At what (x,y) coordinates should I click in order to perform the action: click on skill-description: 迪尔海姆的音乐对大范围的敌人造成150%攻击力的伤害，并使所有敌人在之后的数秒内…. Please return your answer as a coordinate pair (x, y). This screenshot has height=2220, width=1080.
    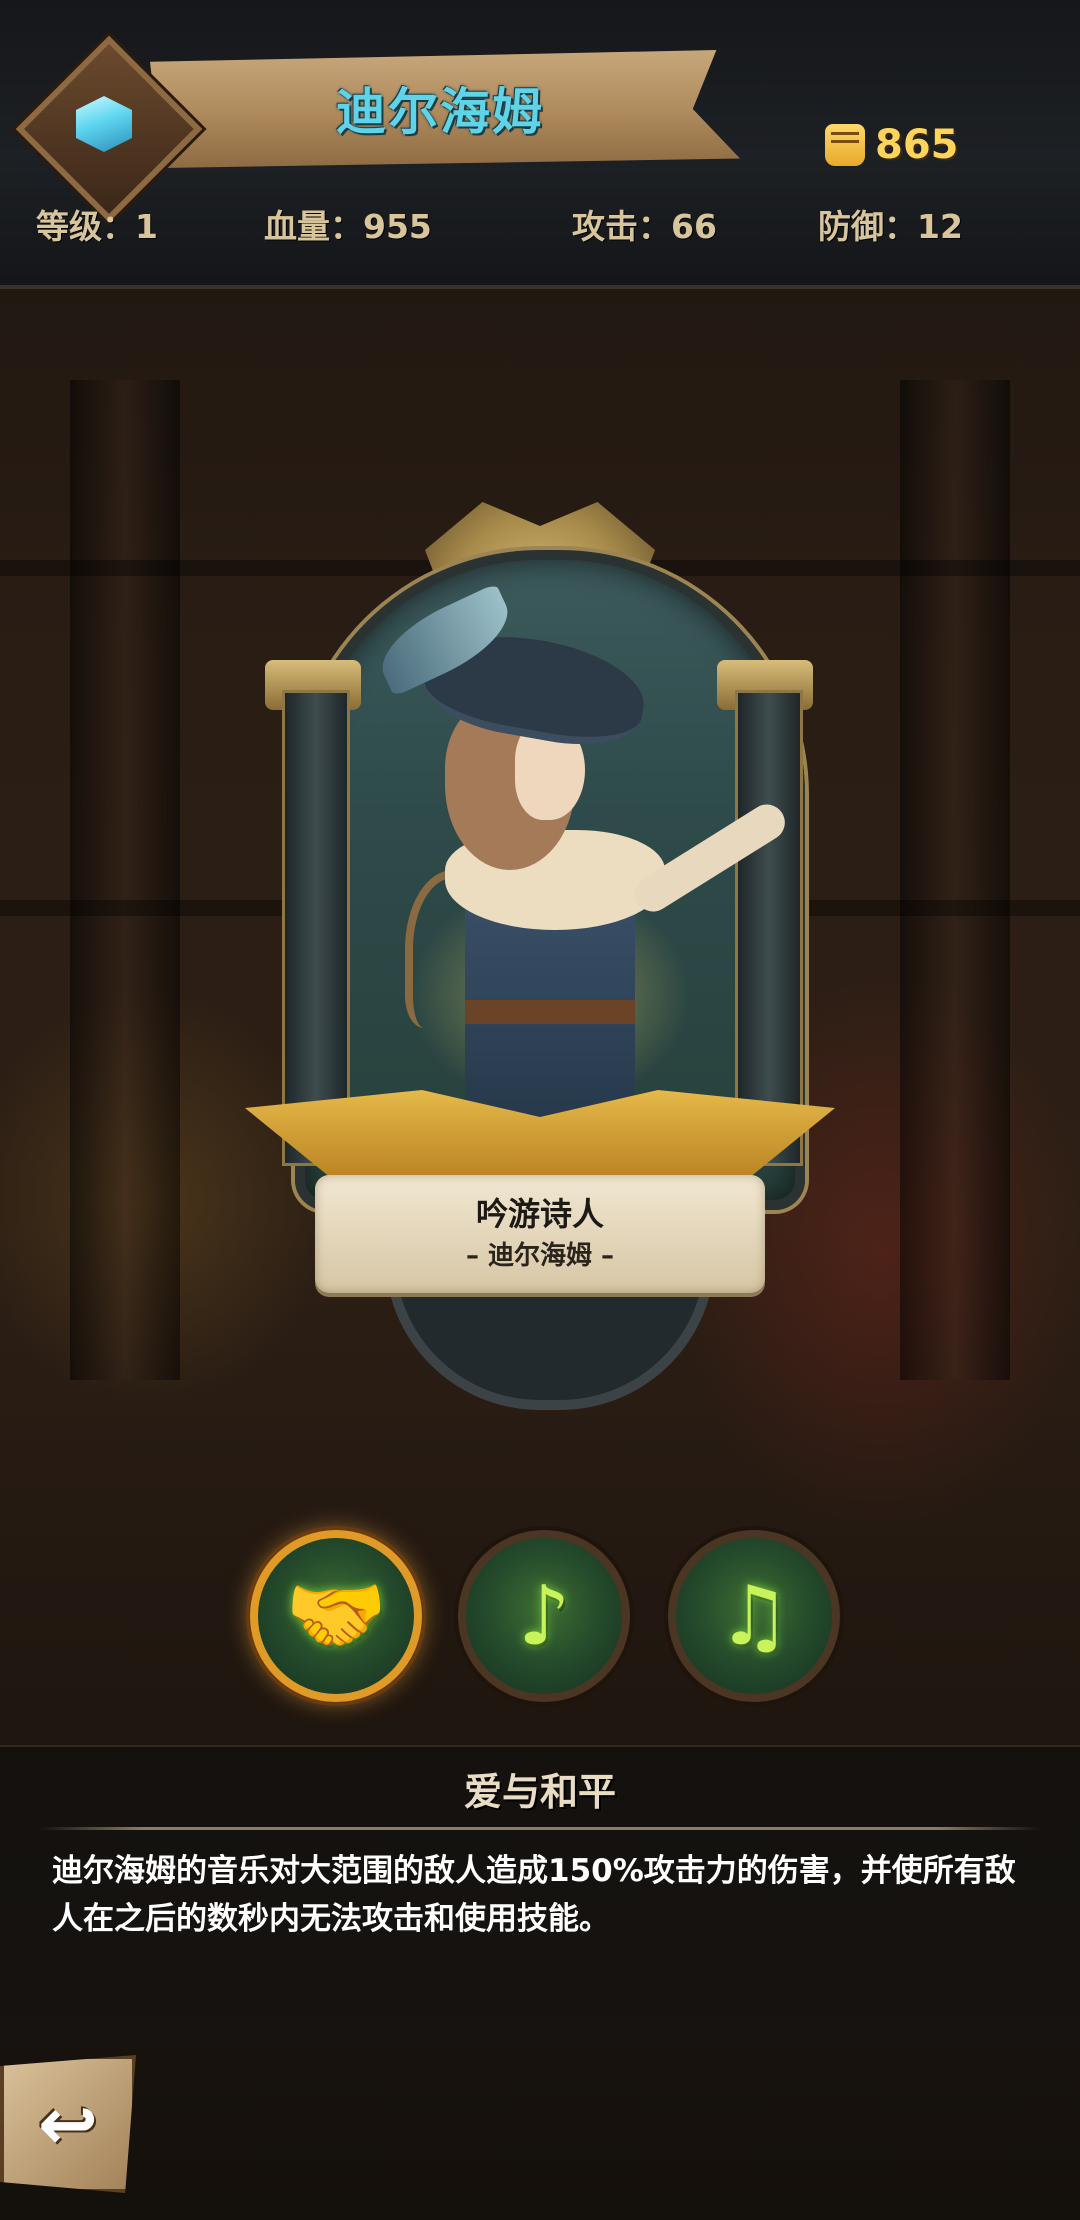
    Looking at the image, I should click on (534, 1895).